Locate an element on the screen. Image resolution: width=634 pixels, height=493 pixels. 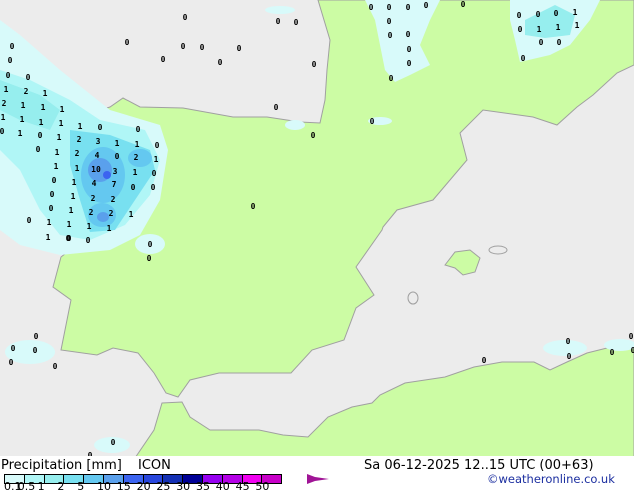
legend-tick: 5 is located at coordinates (81, 486).